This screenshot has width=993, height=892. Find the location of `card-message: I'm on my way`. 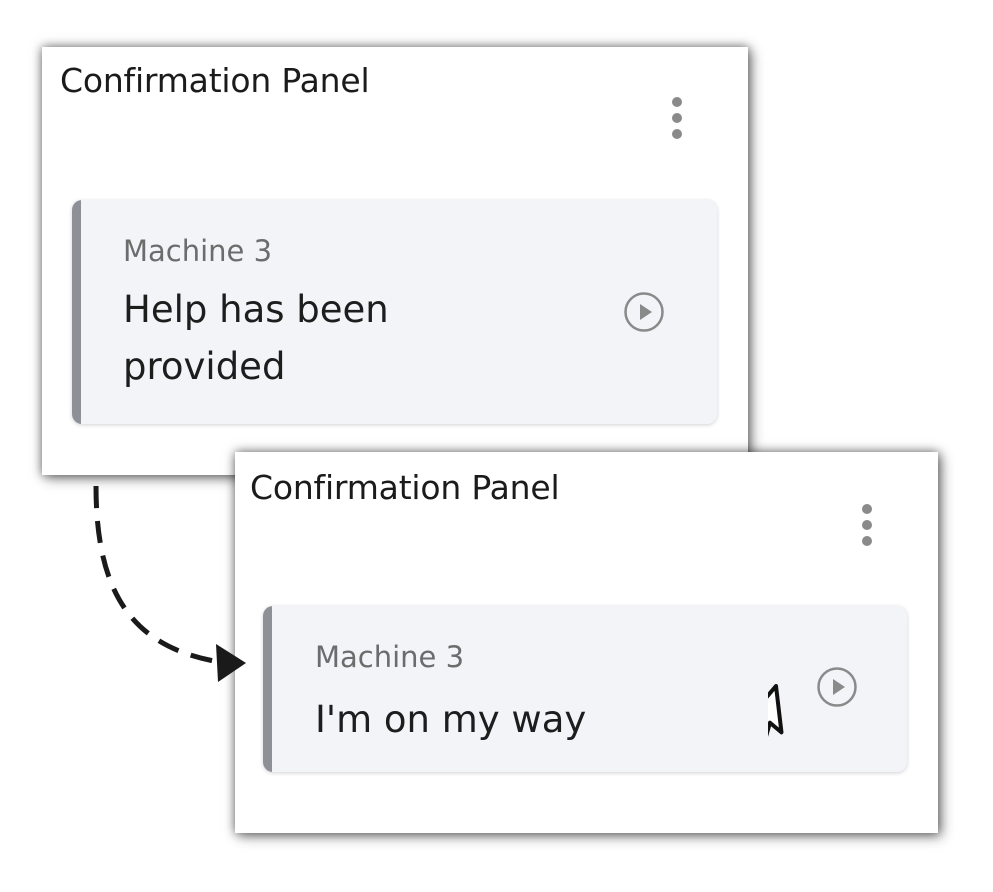

card-message: I'm on my way is located at coordinates (451, 719).